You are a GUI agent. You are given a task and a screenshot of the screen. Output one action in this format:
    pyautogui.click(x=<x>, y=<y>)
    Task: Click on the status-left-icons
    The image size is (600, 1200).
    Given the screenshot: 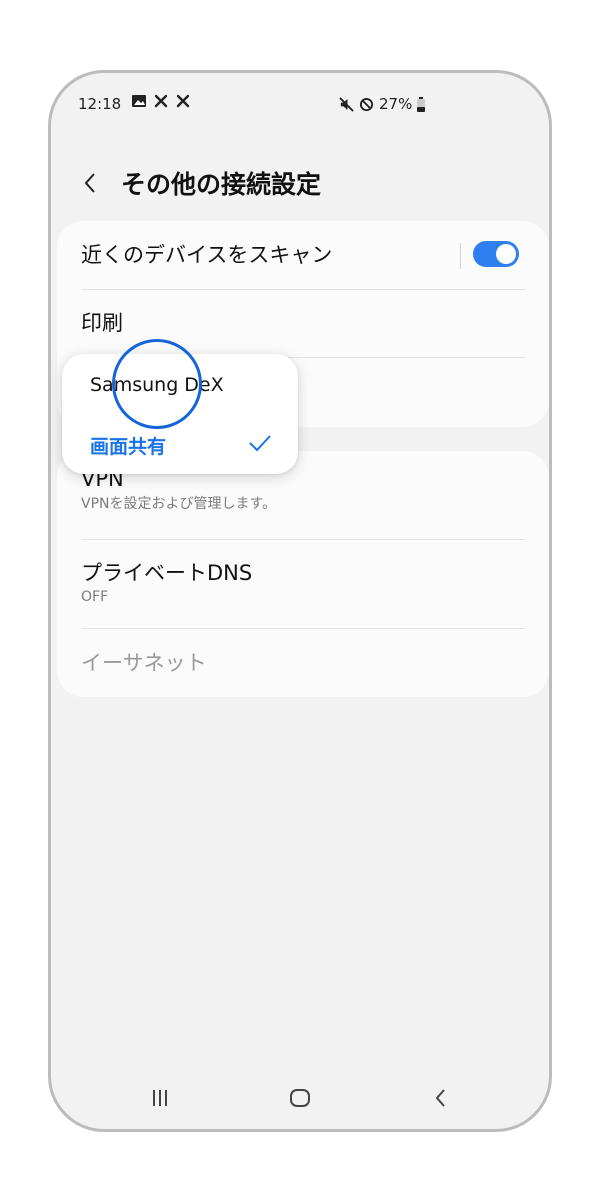 What is the action you would take?
    pyautogui.click(x=161, y=101)
    